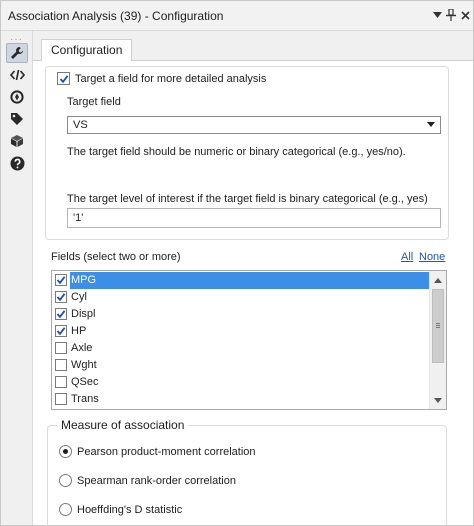  I want to click on tab-strip: Configuration, so click(253, 46).